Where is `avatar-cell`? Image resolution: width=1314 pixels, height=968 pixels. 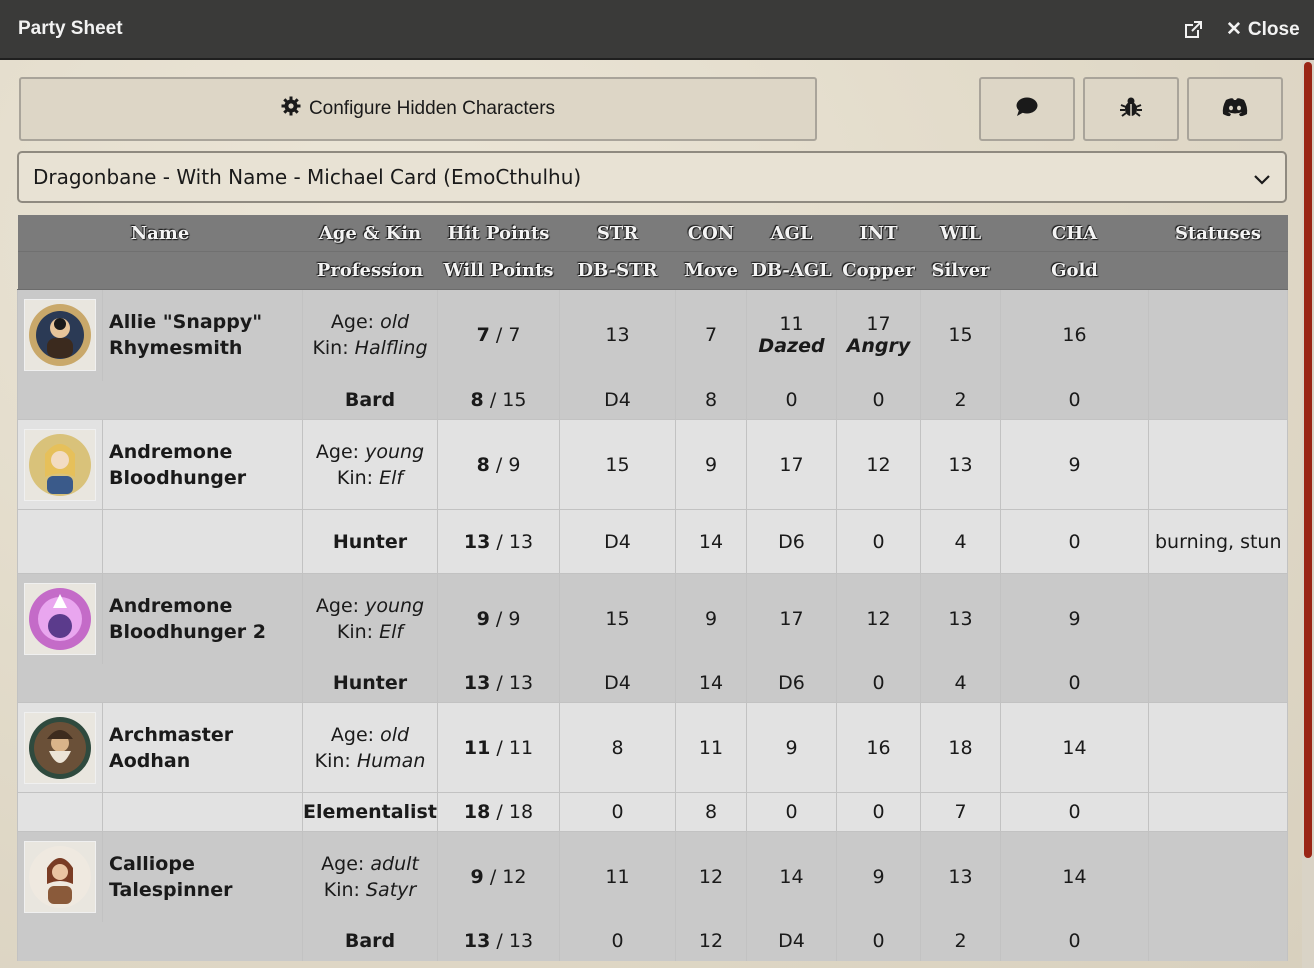 avatar-cell is located at coordinates (60, 747).